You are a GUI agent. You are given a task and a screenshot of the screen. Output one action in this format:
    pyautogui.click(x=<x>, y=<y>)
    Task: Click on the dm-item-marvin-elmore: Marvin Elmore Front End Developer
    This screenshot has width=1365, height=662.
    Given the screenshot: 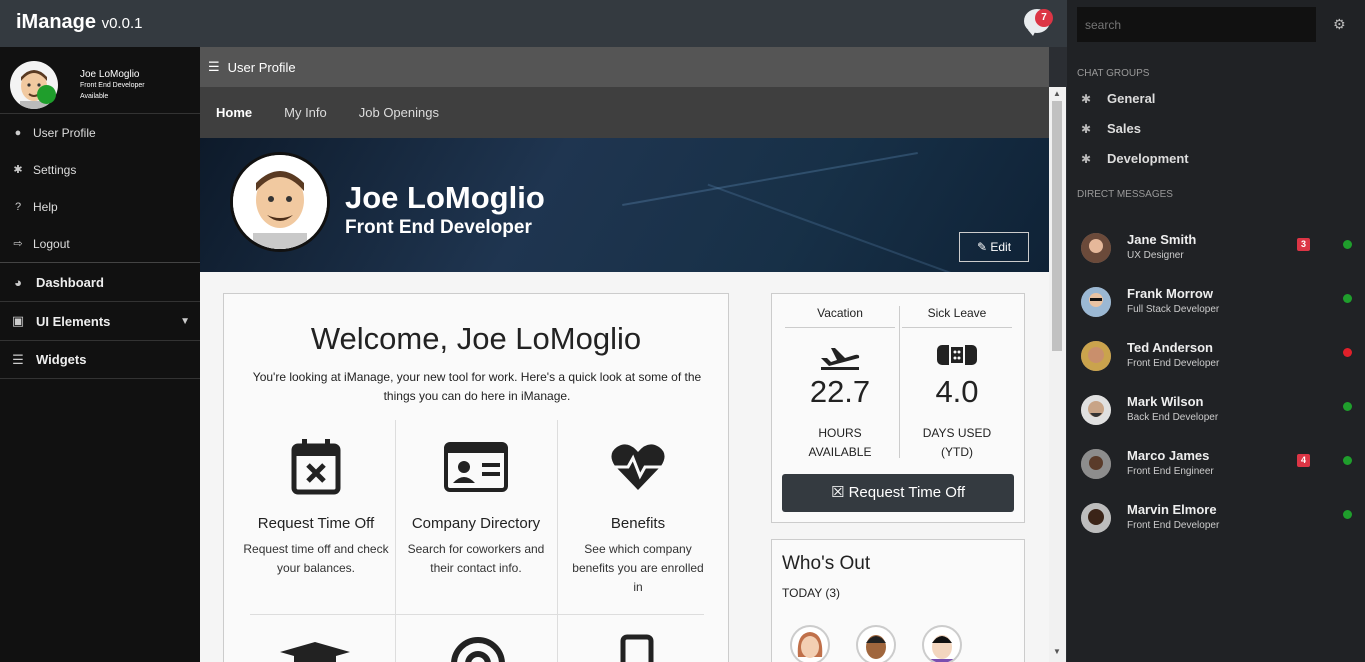 What is the action you would take?
    pyautogui.click(x=1221, y=517)
    